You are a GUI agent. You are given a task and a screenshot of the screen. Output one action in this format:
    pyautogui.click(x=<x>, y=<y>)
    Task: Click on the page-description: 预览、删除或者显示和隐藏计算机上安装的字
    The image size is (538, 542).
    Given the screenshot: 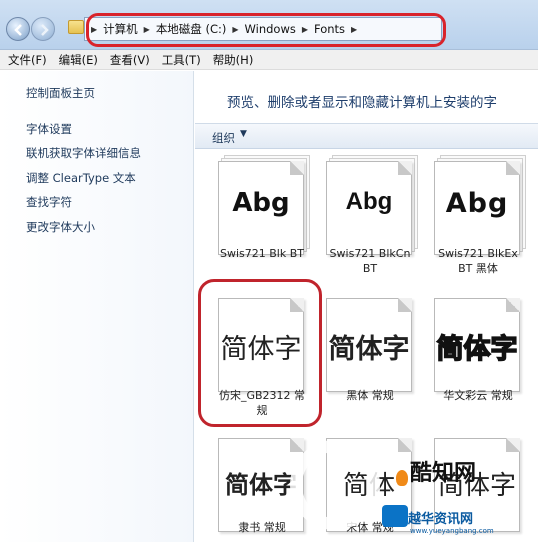 What is the action you would take?
    pyautogui.click(x=362, y=103)
    